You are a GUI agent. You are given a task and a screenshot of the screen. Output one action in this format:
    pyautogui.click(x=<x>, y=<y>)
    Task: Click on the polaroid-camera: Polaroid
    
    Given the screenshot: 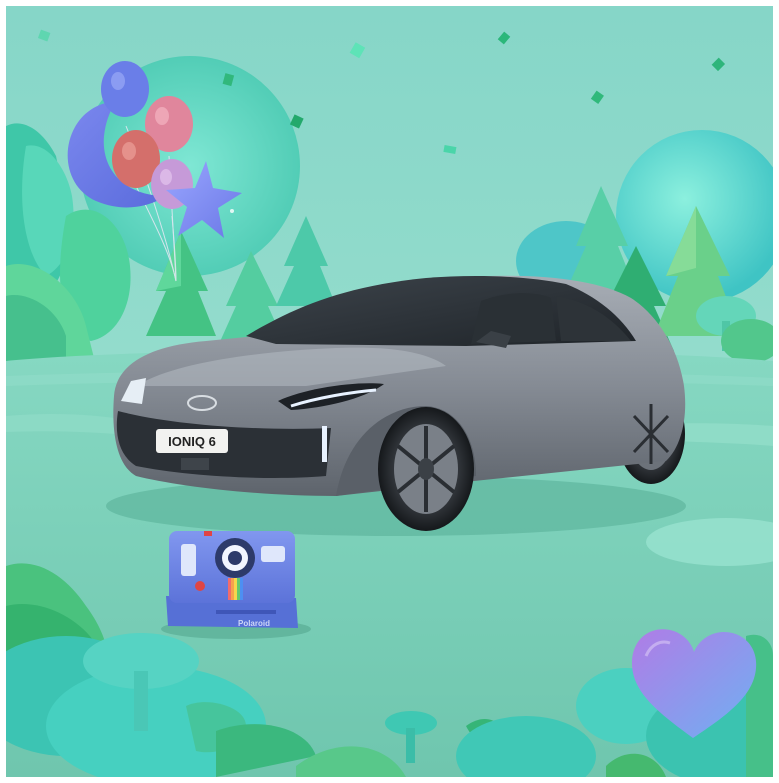 What is the action you would take?
    pyautogui.click(x=232, y=579)
    